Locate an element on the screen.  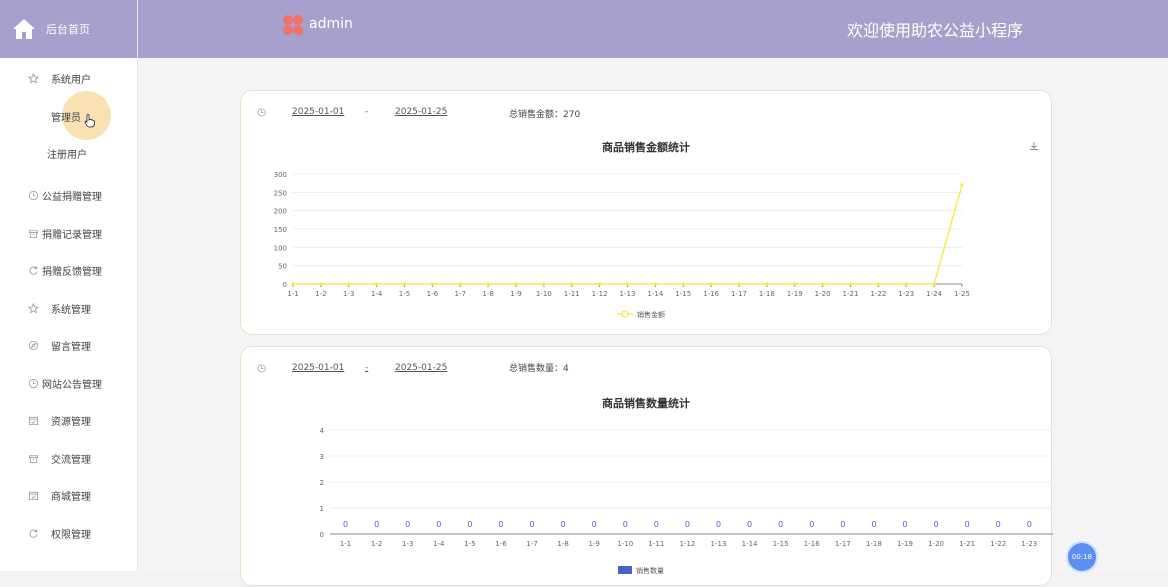
x-tick-label: 1-12 is located at coordinates (600, 294).